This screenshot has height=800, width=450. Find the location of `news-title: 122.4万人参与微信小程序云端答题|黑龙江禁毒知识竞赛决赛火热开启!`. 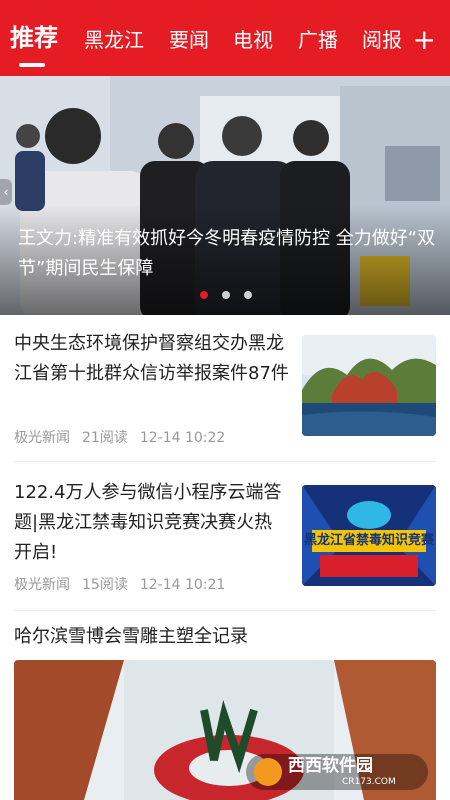

news-title: 122.4万人参与微信小程序云端答题|黑龙江禁毒知识竞赛决赛火热开启! is located at coordinates (151, 523).